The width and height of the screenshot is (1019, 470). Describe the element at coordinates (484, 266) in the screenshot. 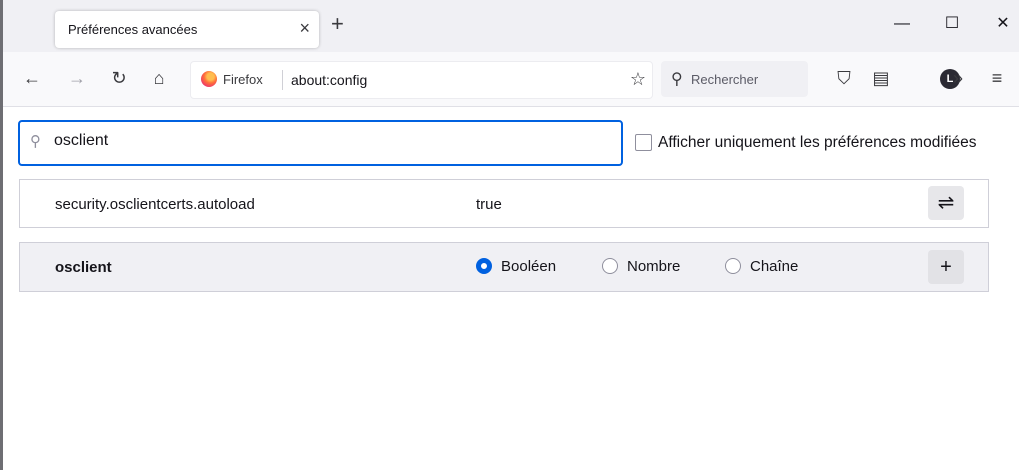

I see `boolean-radio` at that location.